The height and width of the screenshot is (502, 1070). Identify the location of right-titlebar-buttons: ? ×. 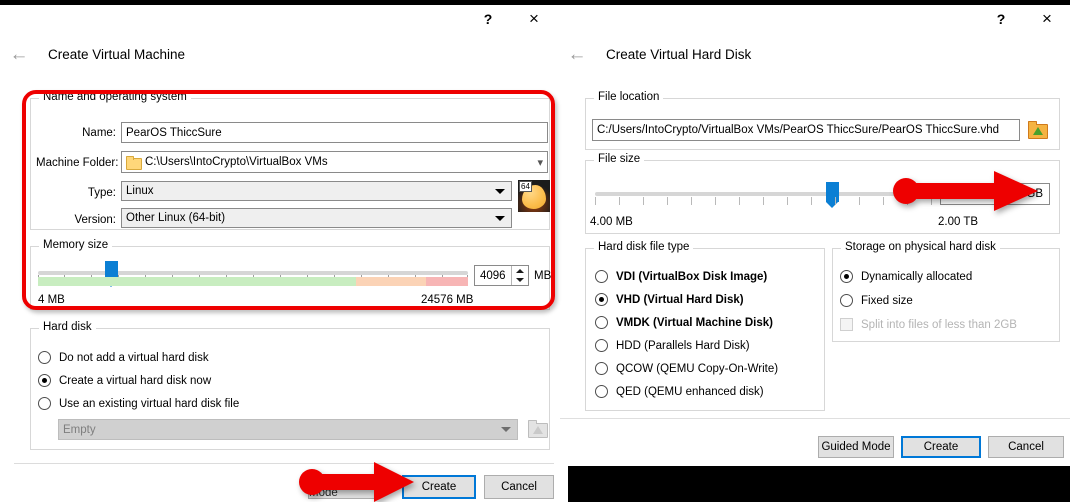
(1024, 19).